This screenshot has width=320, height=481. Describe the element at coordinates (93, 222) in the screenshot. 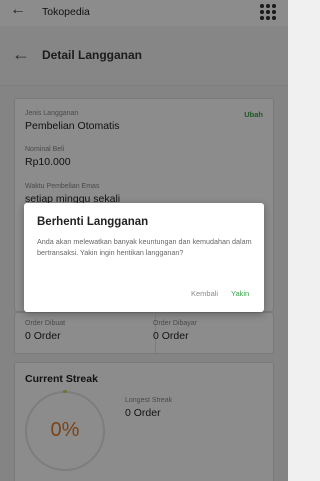

I see `dialog-title: Berhenti Langganan` at that location.